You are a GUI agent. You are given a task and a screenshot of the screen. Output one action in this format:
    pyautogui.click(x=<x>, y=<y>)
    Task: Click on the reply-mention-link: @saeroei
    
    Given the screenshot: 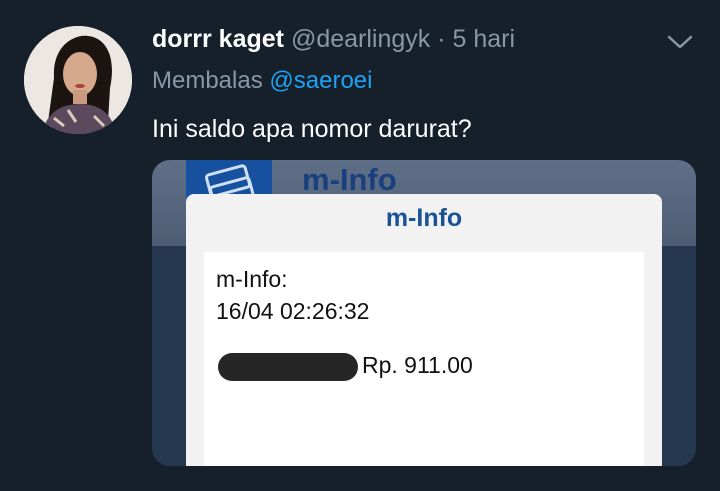 What is the action you would take?
    pyautogui.click(x=320, y=80)
    